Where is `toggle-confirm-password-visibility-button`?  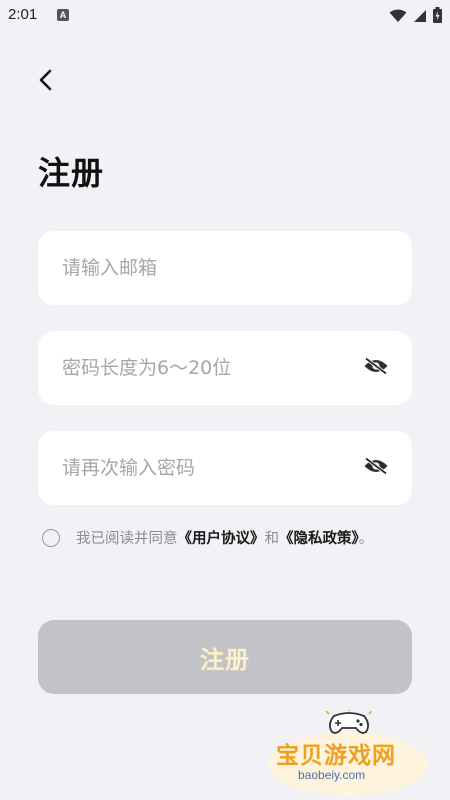
toggle-confirm-password-visibility-button is located at coordinates (376, 468).